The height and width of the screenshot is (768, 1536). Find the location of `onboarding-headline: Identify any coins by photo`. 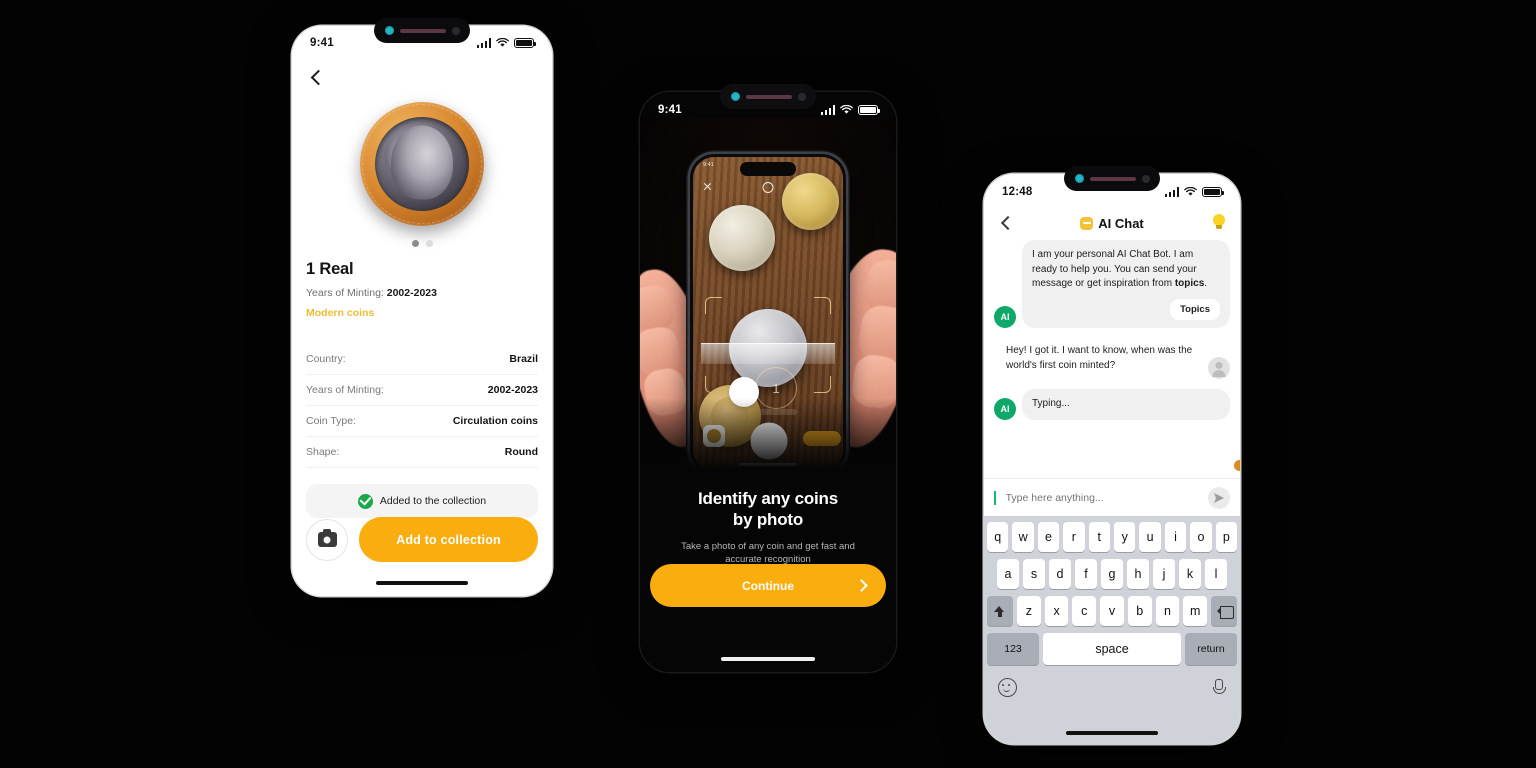

onboarding-headline: Identify any coins by photo is located at coordinates (768, 509).